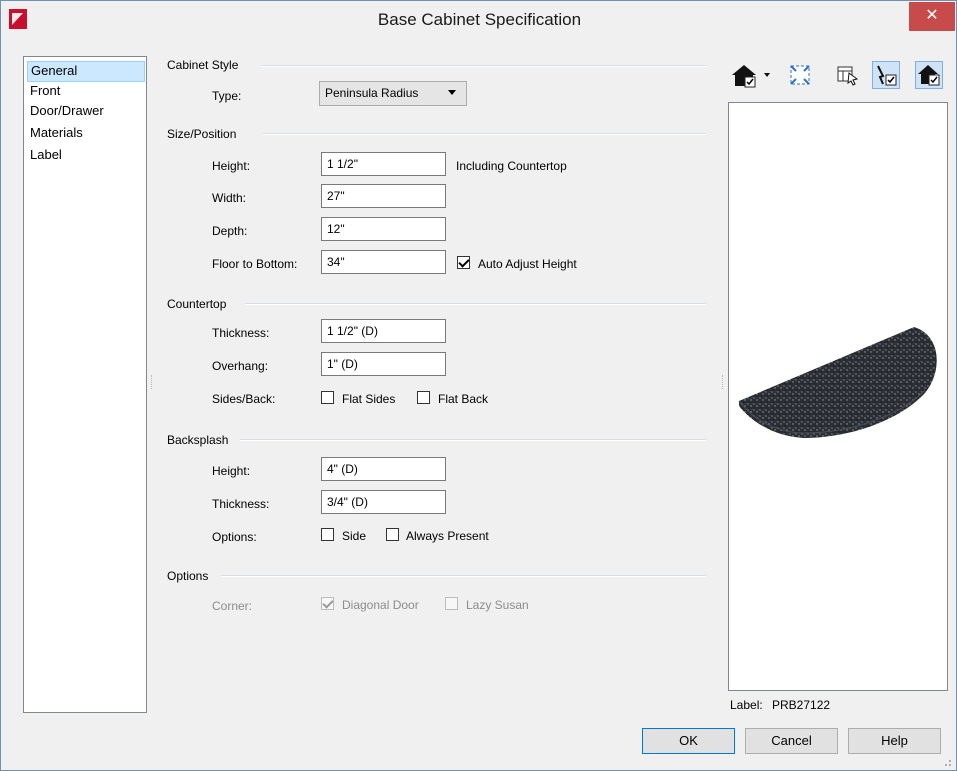  What do you see at coordinates (886, 75) in the screenshot?
I see `edit-objects-icon` at bounding box center [886, 75].